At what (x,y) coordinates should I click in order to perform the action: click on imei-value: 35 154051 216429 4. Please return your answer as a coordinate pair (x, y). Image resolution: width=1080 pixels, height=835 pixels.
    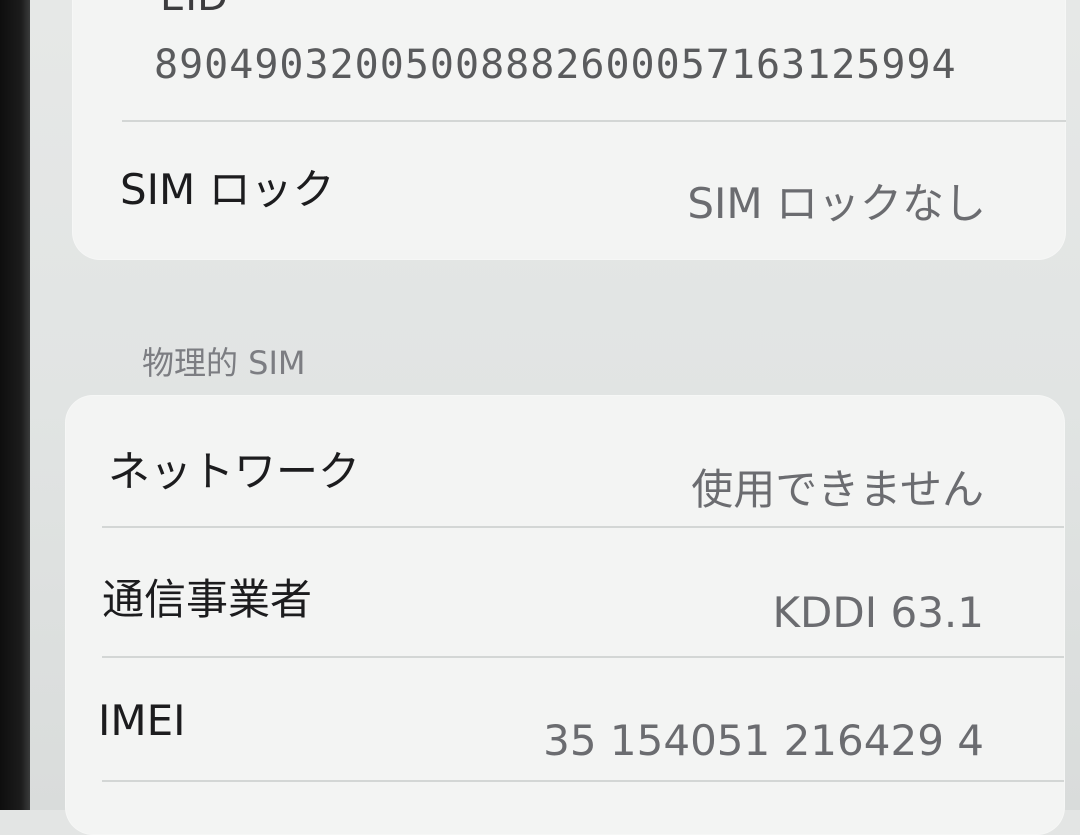
    Looking at the image, I should click on (763, 740).